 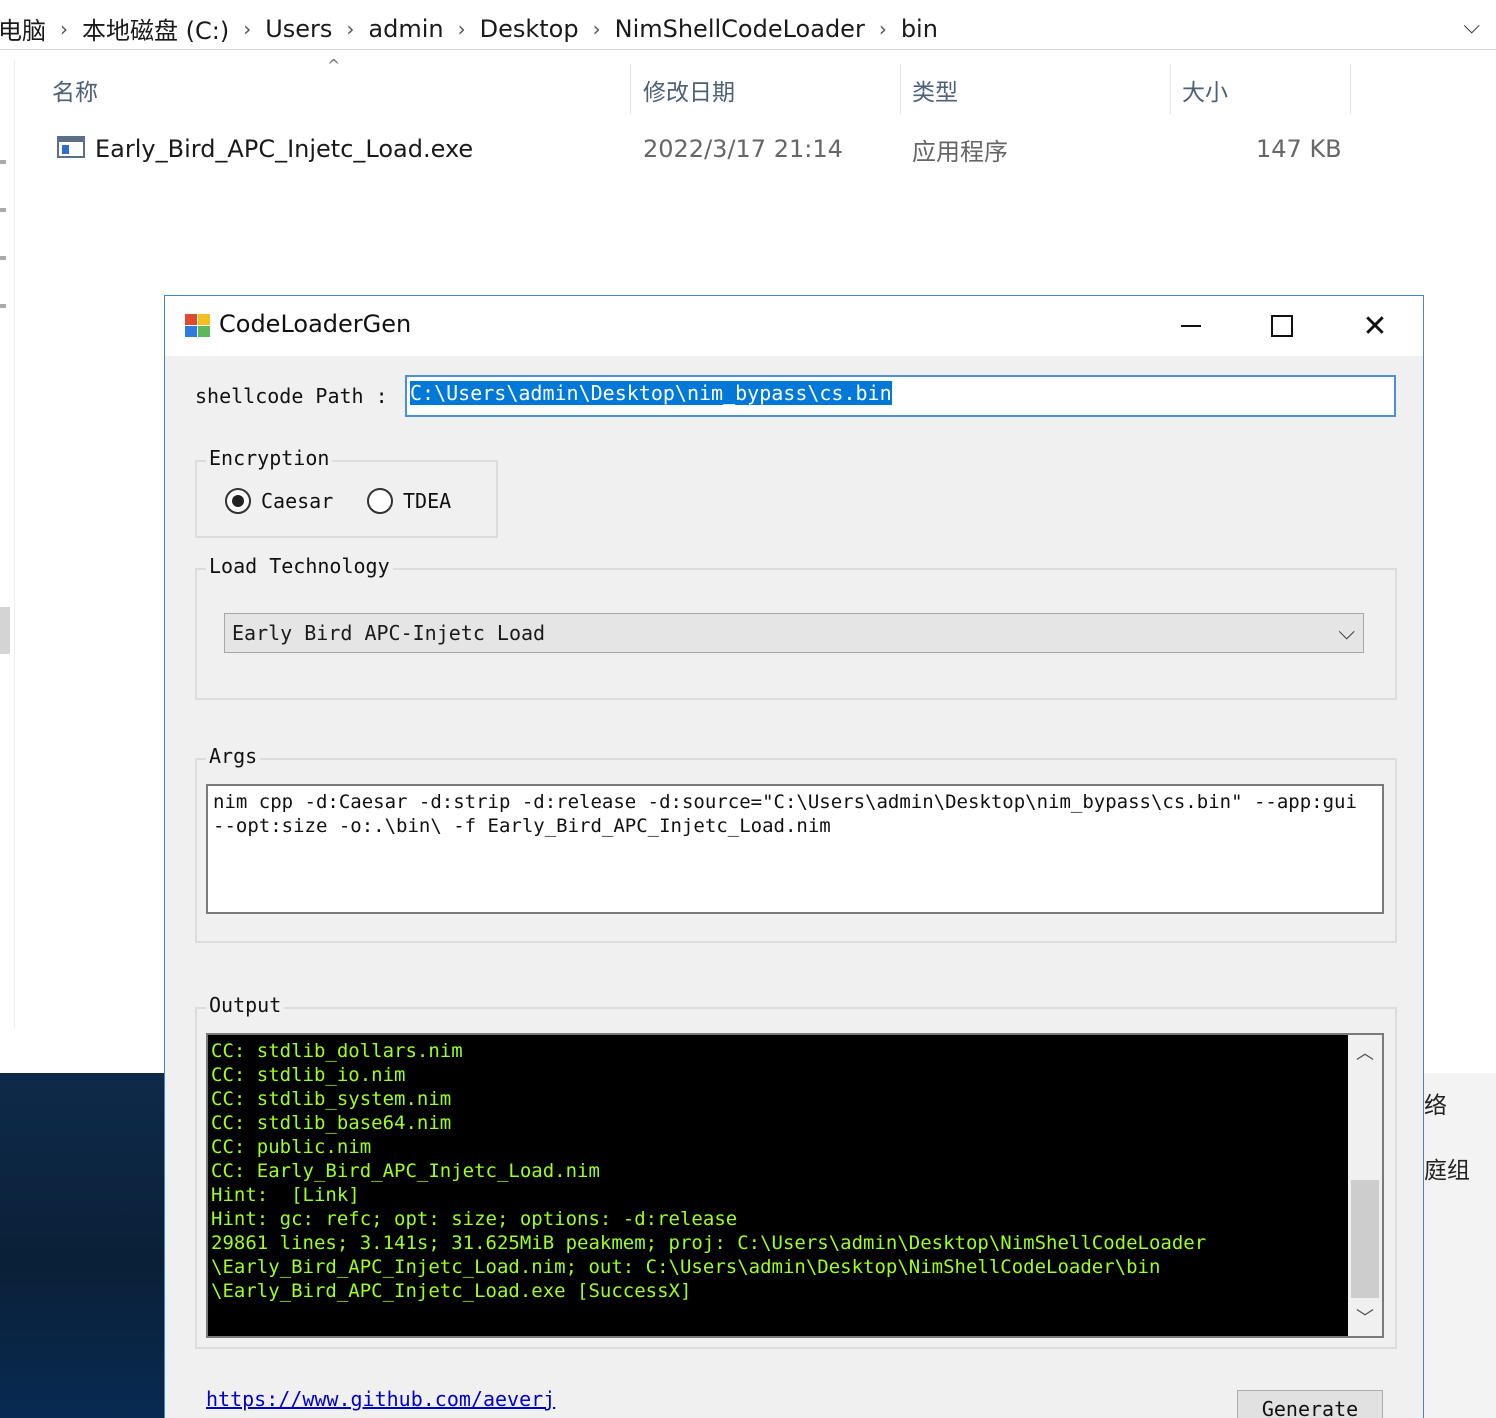 What do you see at coordinates (1447, 1171) in the screenshot?
I see `background-window-text: 庭组` at bounding box center [1447, 1171].